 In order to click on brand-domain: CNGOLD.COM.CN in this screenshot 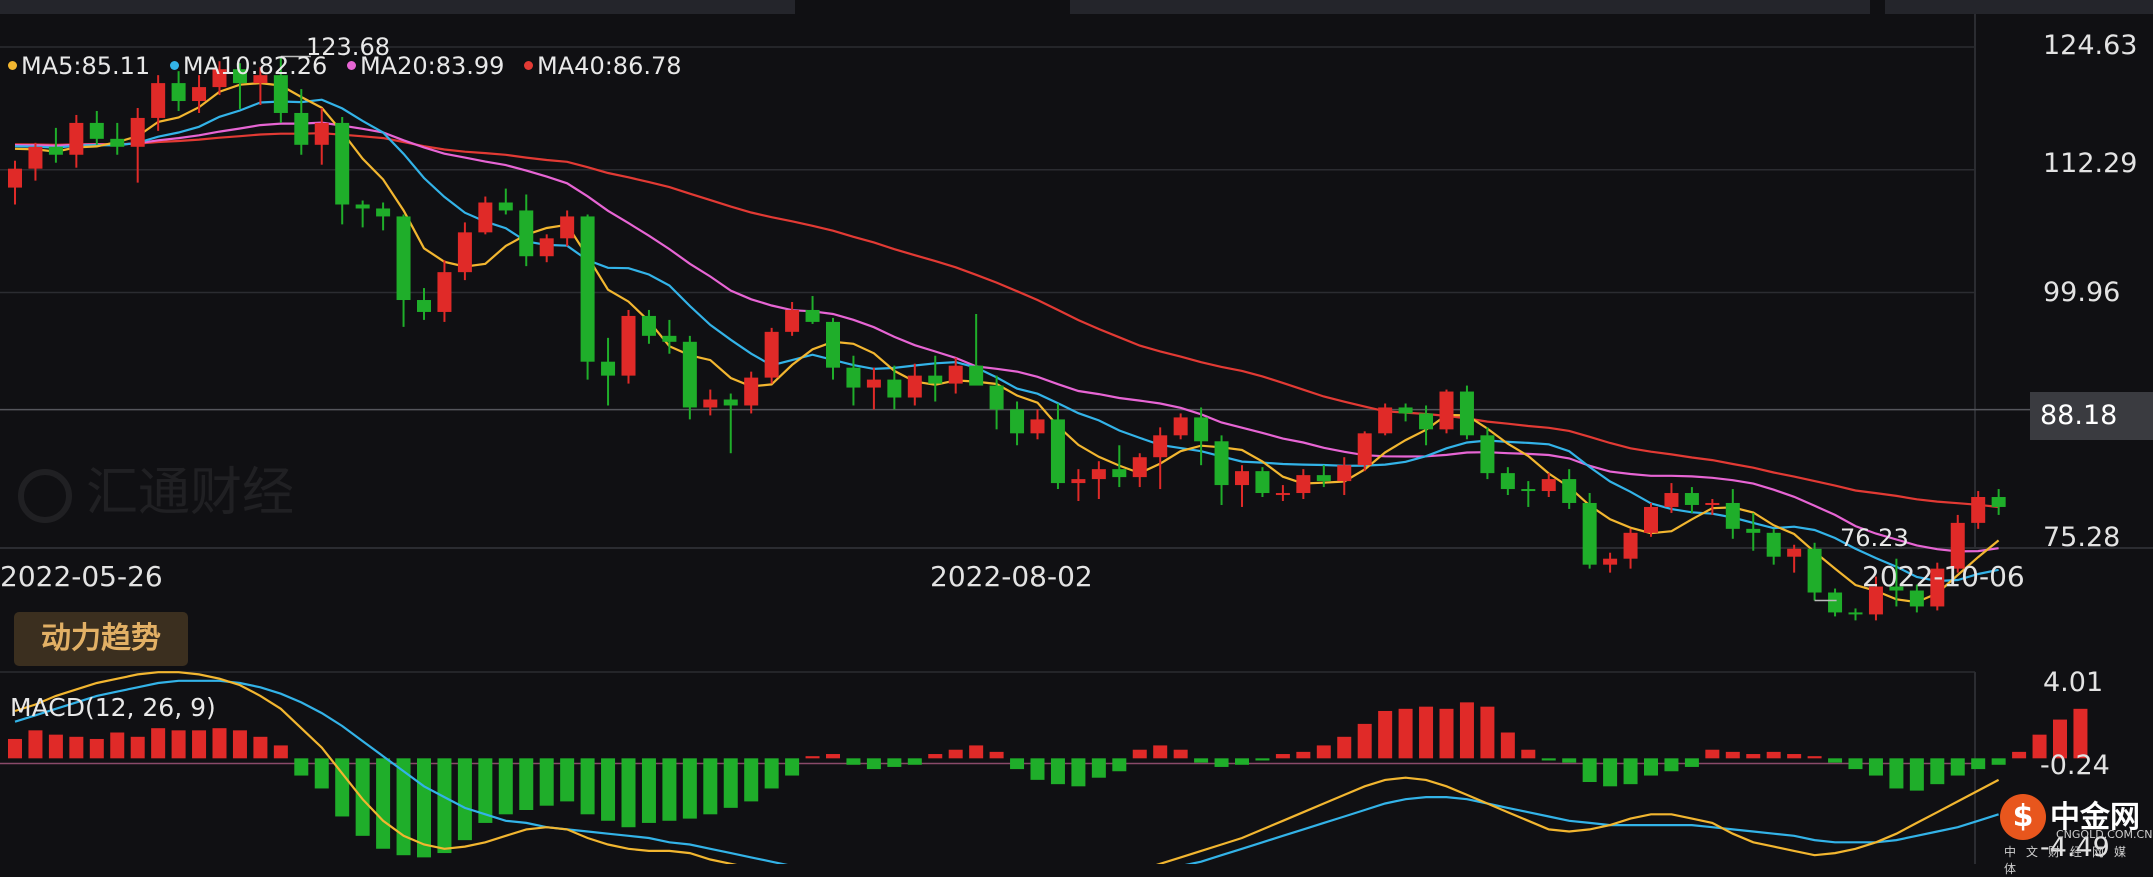, I will do `click(2104, 834)`.